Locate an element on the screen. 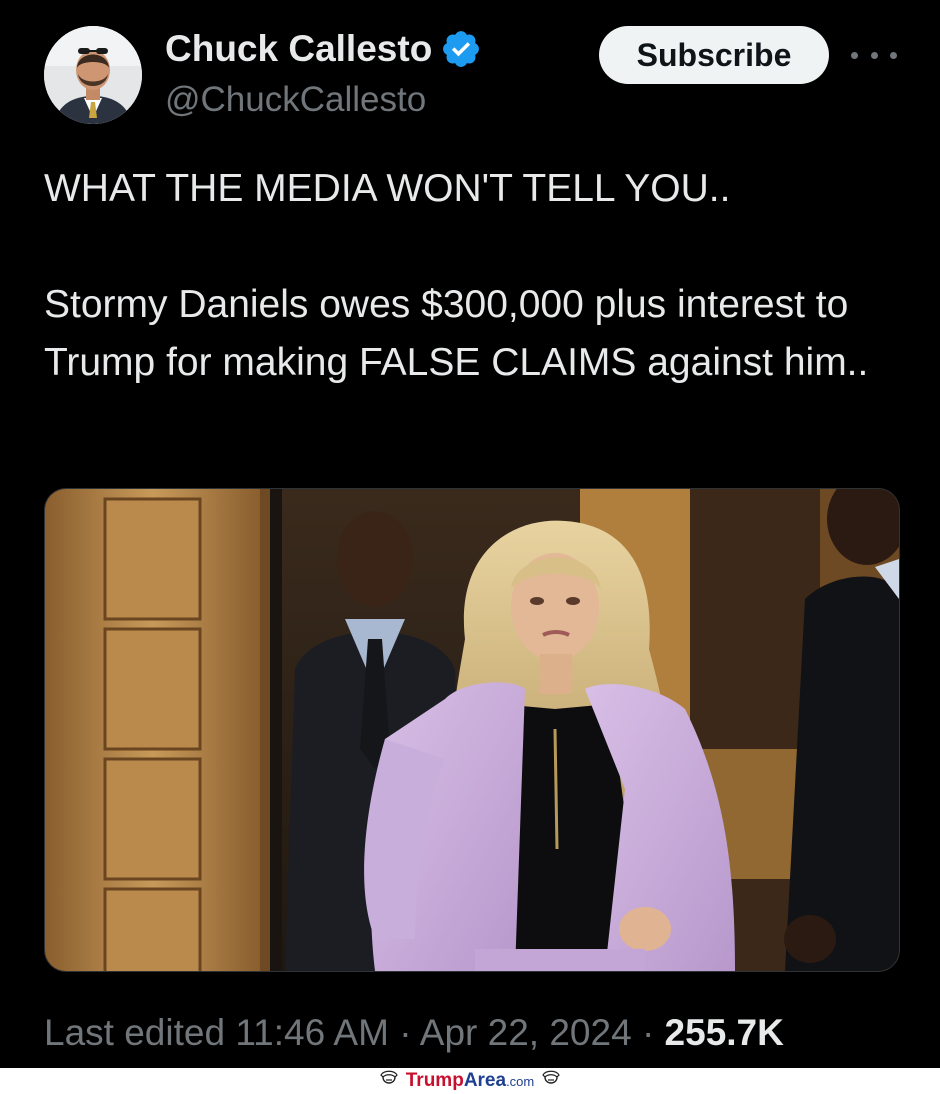  tweet-paragraph: WHAT THE MEDIA WON'T TELL YOU.. is located at coordinates (387, 188).